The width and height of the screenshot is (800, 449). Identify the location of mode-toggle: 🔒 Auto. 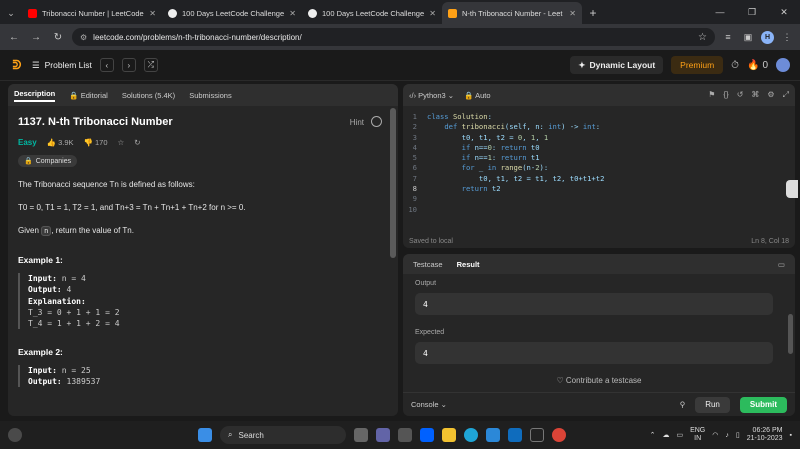
(477, 95).